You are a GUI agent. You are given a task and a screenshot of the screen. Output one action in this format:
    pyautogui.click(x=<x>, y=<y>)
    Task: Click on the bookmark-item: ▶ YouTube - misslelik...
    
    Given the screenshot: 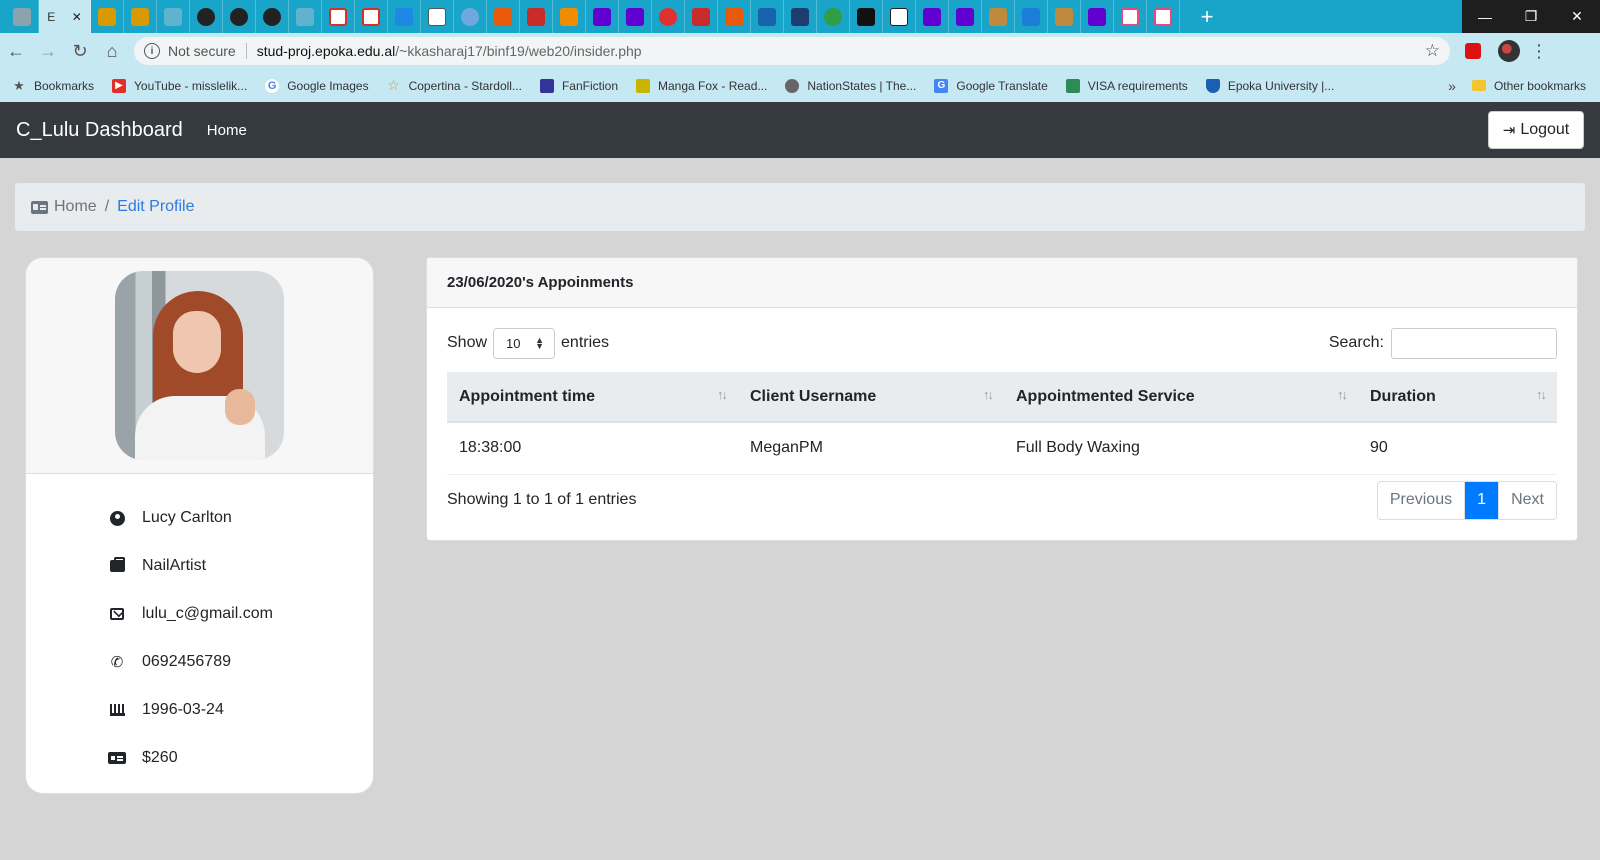 What is the action you would take?
    pyautogui.click(x=179, y=85)
    